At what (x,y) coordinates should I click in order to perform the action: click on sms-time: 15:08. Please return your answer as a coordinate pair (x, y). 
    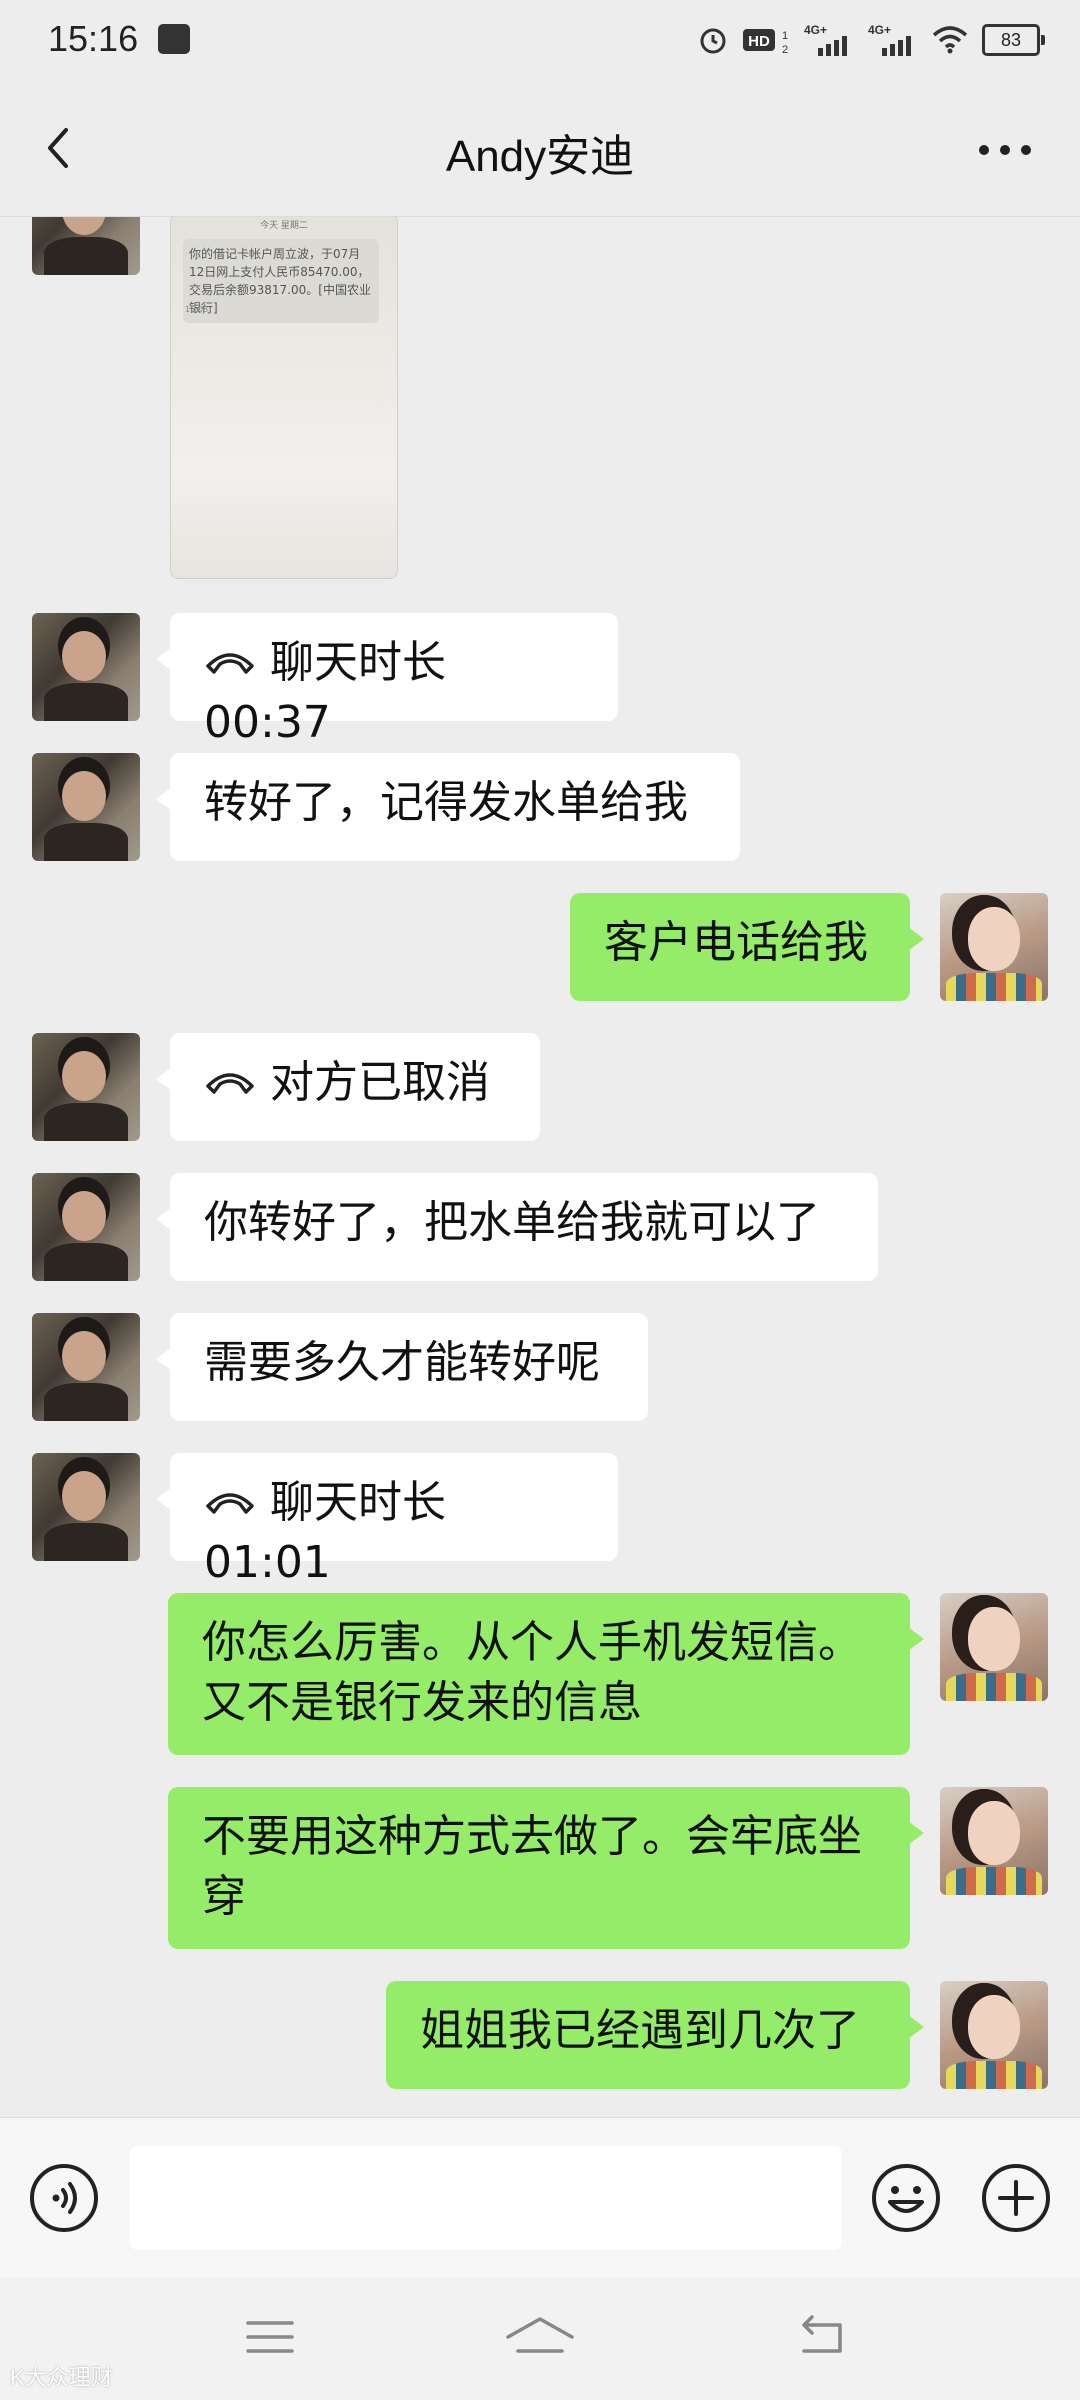
    Looking at the image, I should click on (197, 309).